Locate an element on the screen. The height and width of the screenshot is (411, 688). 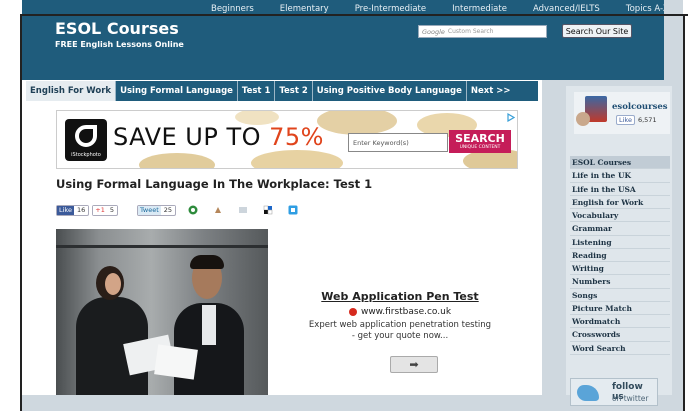
sidebar-item-picture-match: Picture Match is located at coordinates (620, 308).